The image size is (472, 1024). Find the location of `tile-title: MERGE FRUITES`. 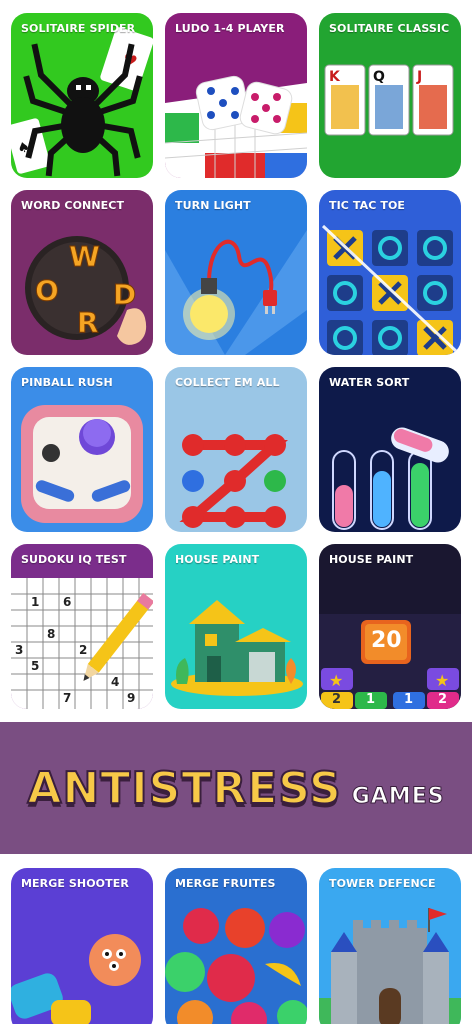

tile-title: MERGE FRUITES is located at coordinates (225, 883).